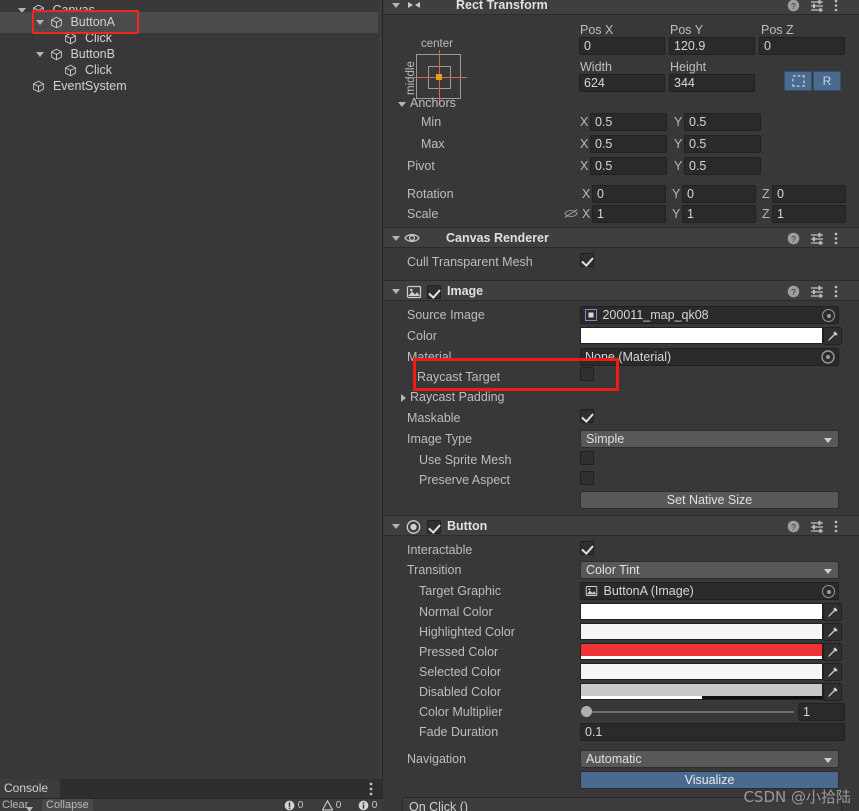 The width and height of the screenshot is (859, 811). Describe the element at coordinates (629, 194) in the screenshot. I see `rotation-x-input: 0` at that location.